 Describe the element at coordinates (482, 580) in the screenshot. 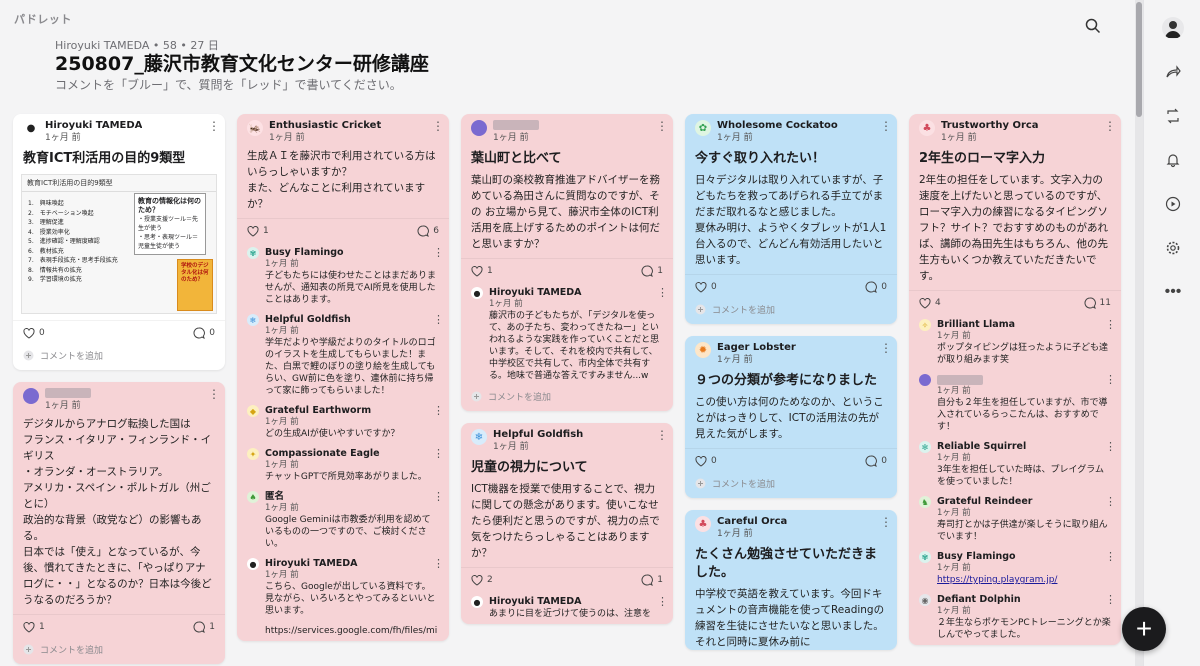

I see `like-button: 2` at that location.